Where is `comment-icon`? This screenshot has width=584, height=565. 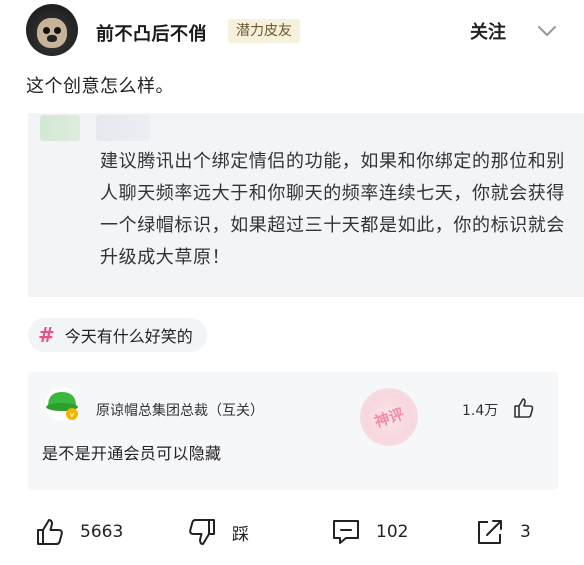 comment-icon is located at coordinates (346, 532).